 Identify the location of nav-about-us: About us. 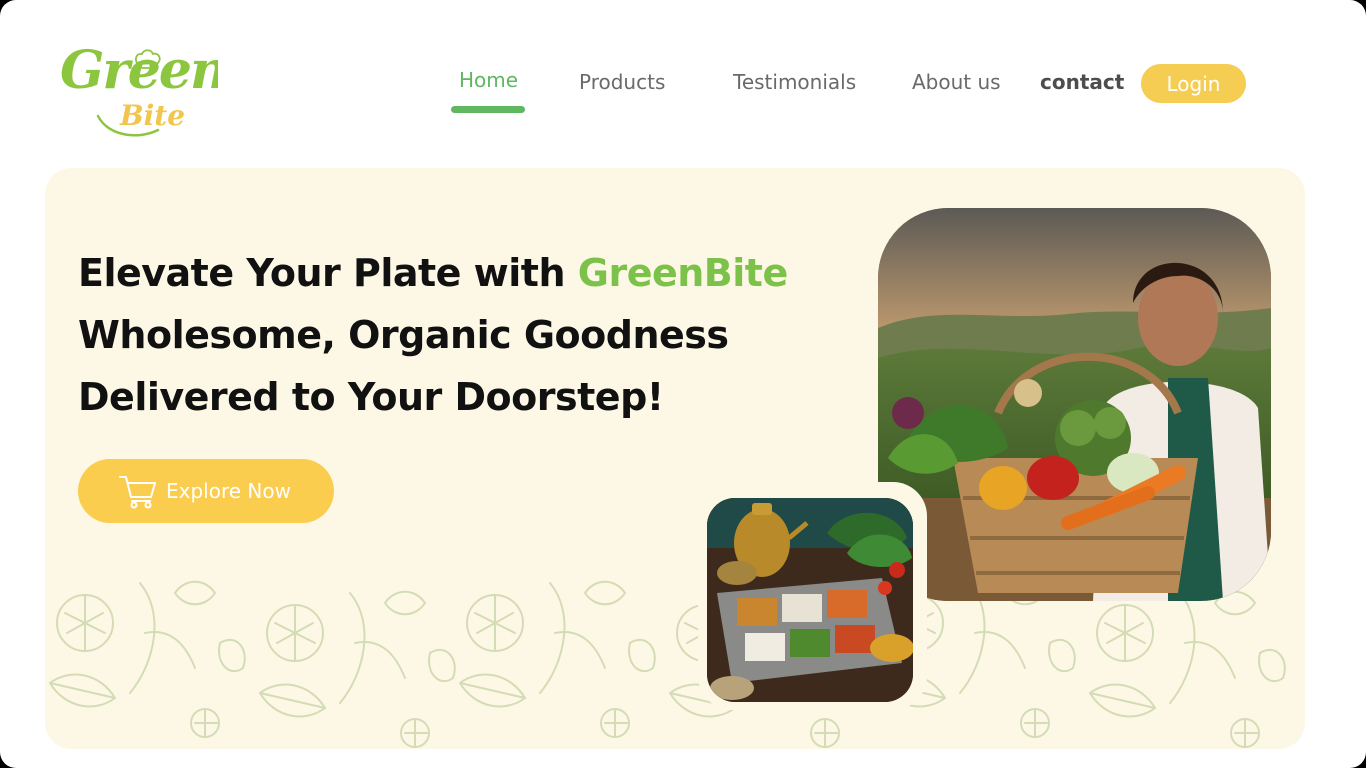
(956, 82).